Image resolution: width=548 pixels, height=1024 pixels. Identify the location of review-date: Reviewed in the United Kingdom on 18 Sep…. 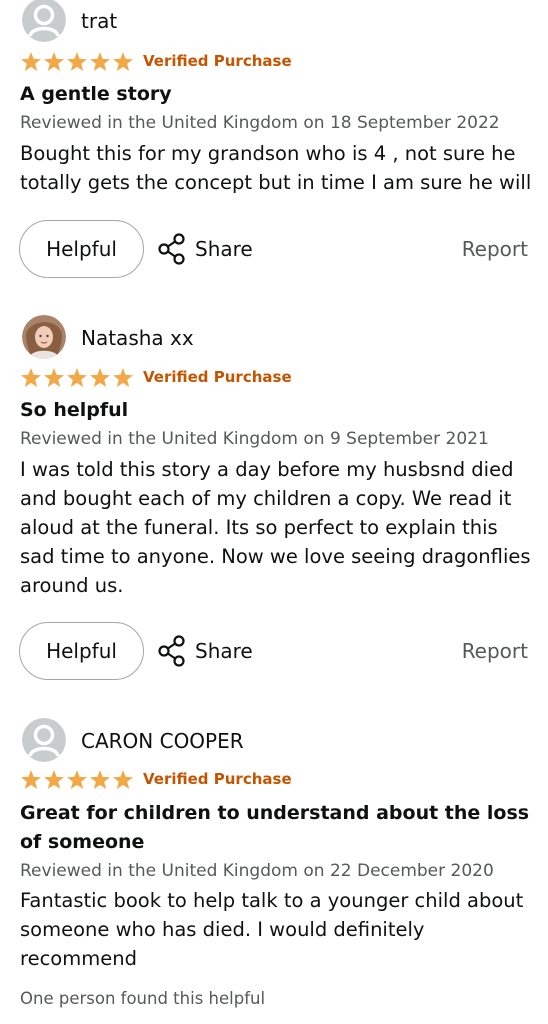
(260, 123).